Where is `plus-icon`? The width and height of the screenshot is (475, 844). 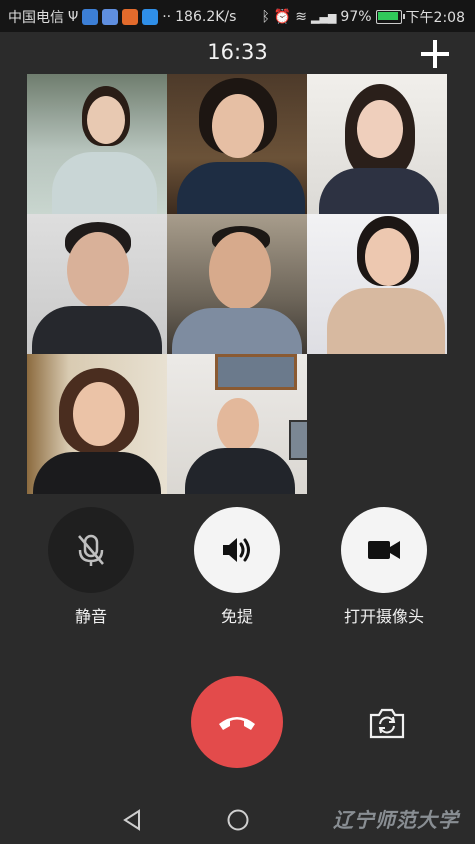 plus-icon is located at coordinates (435, 54).